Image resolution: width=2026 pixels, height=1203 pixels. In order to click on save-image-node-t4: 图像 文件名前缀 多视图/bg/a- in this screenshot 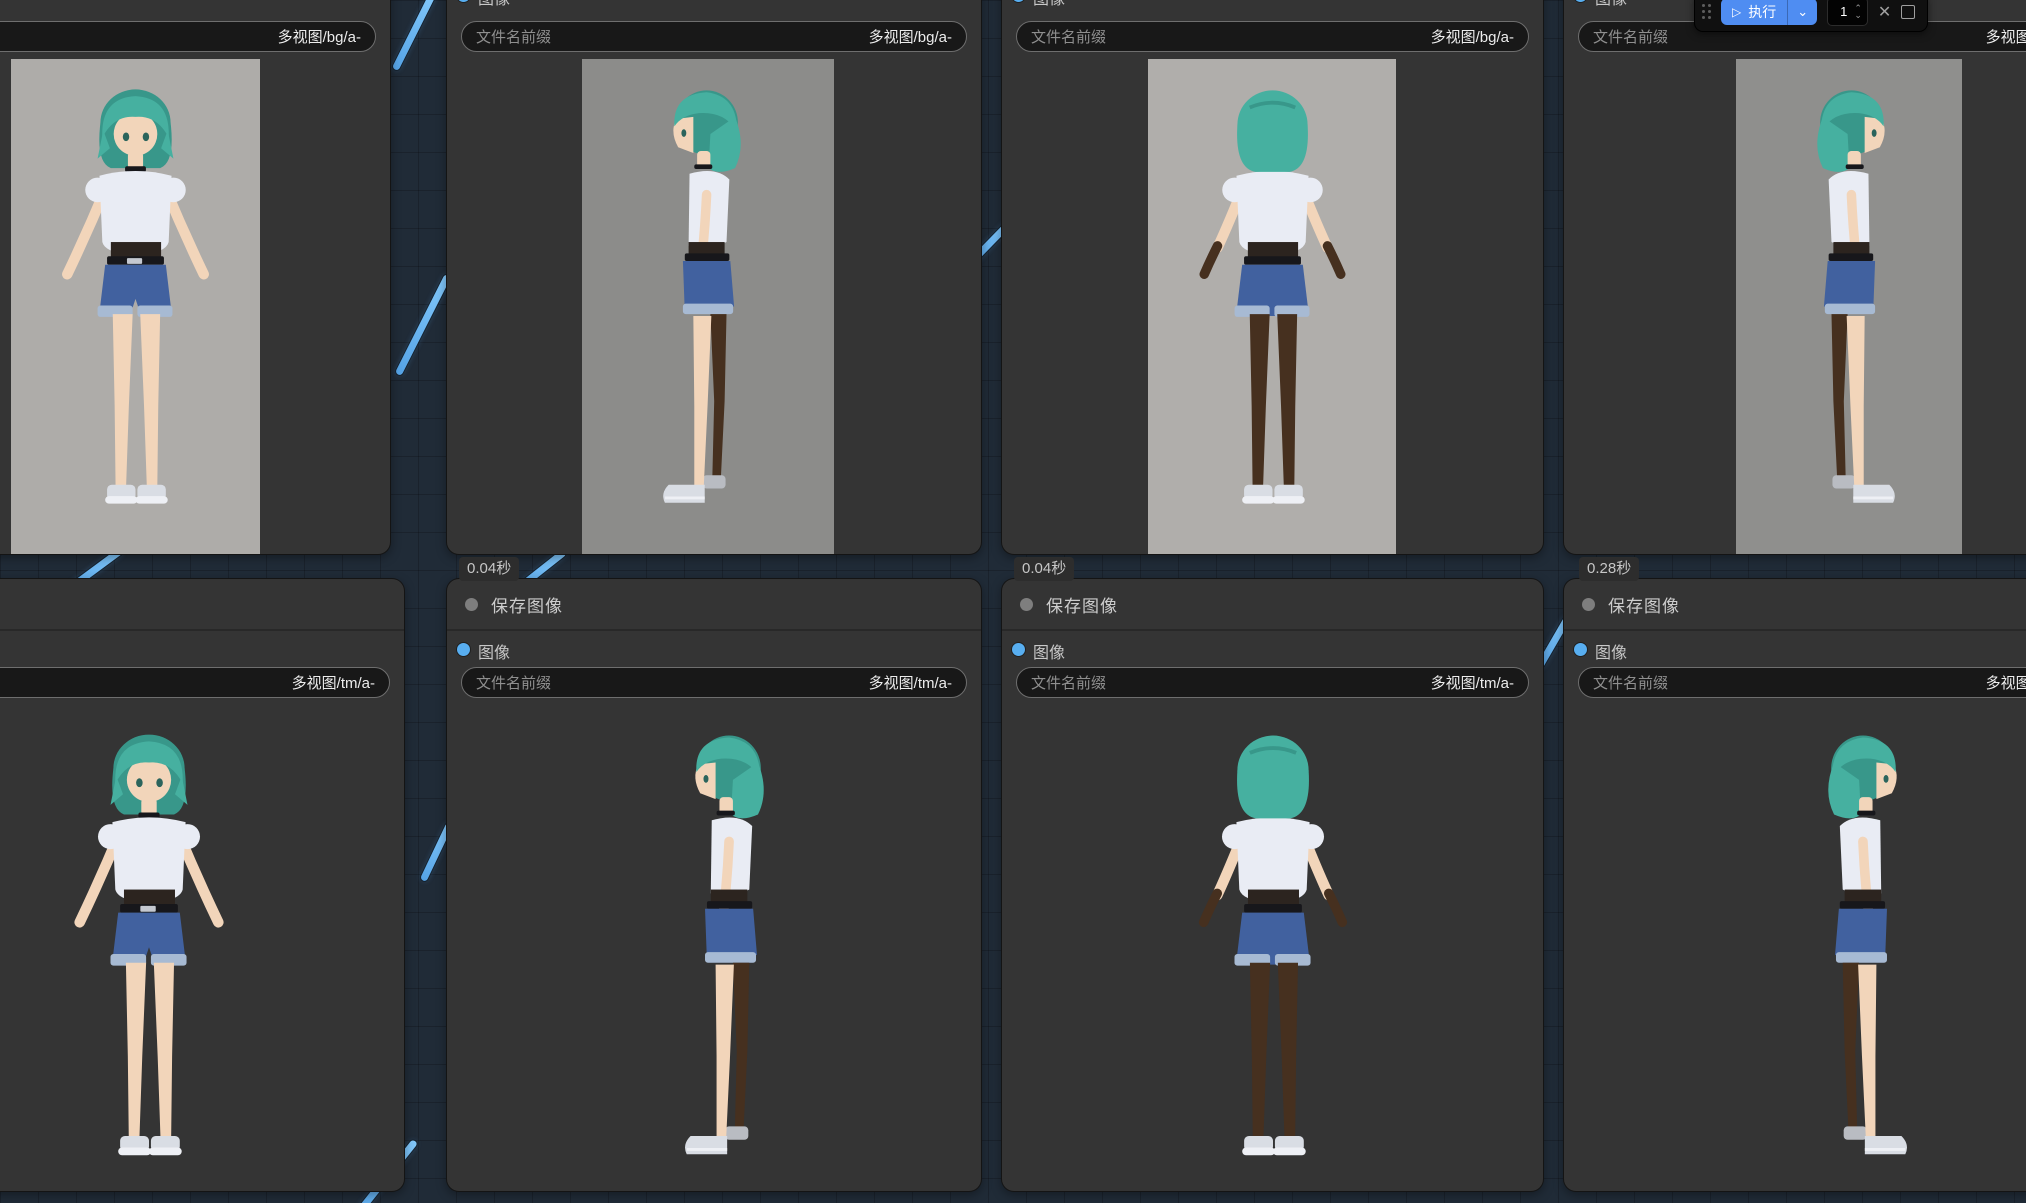, I will do `click(1794, 277)`.